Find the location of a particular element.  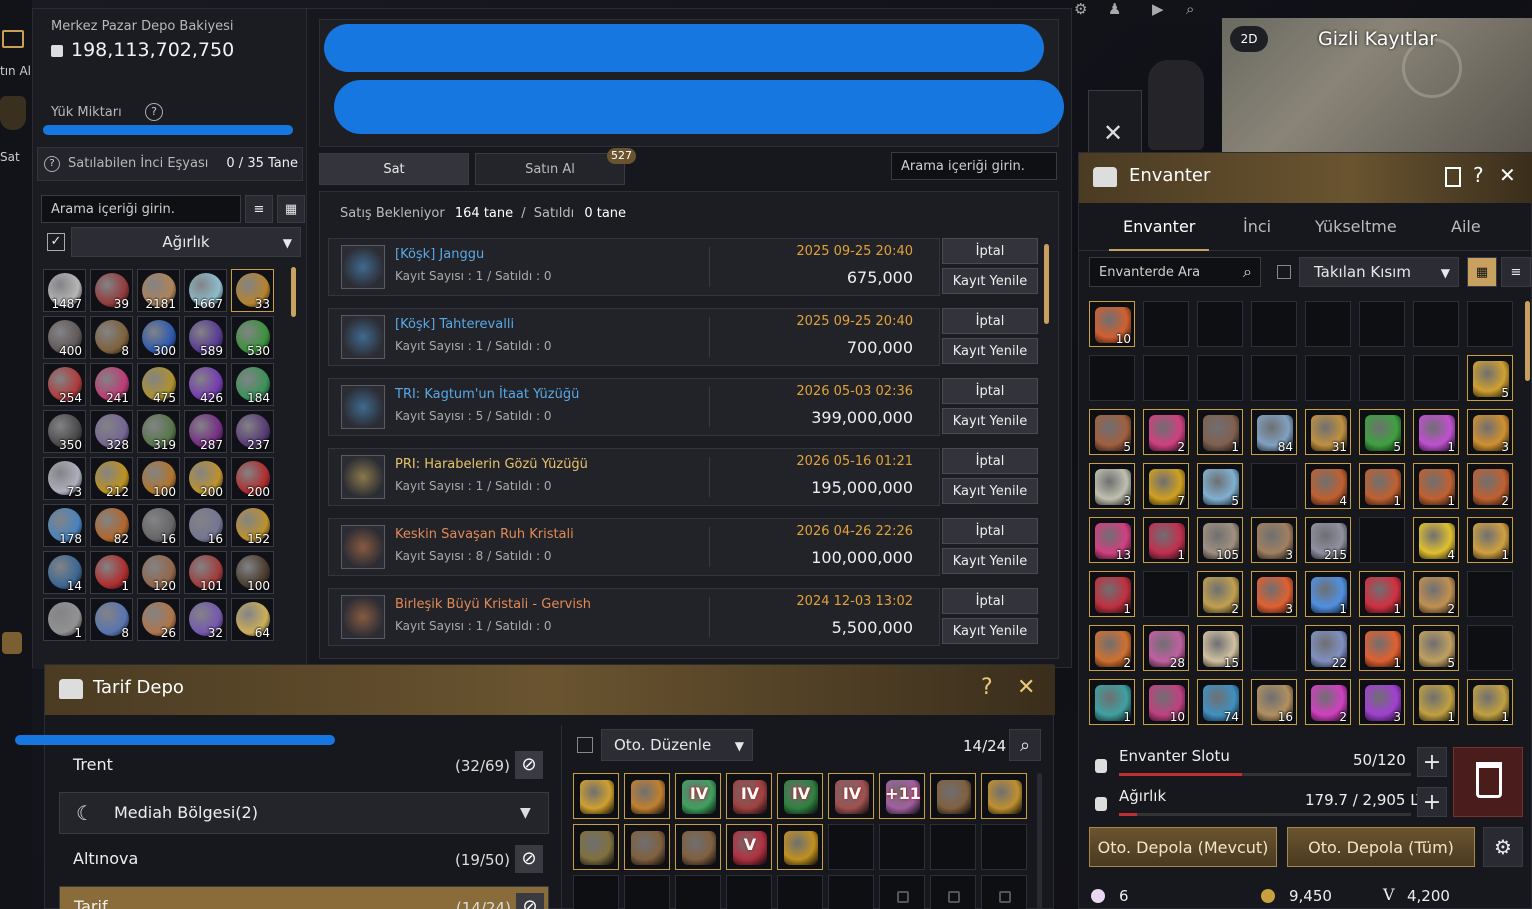

market-grid-slot: 184 is located at coordinates (252, 384).